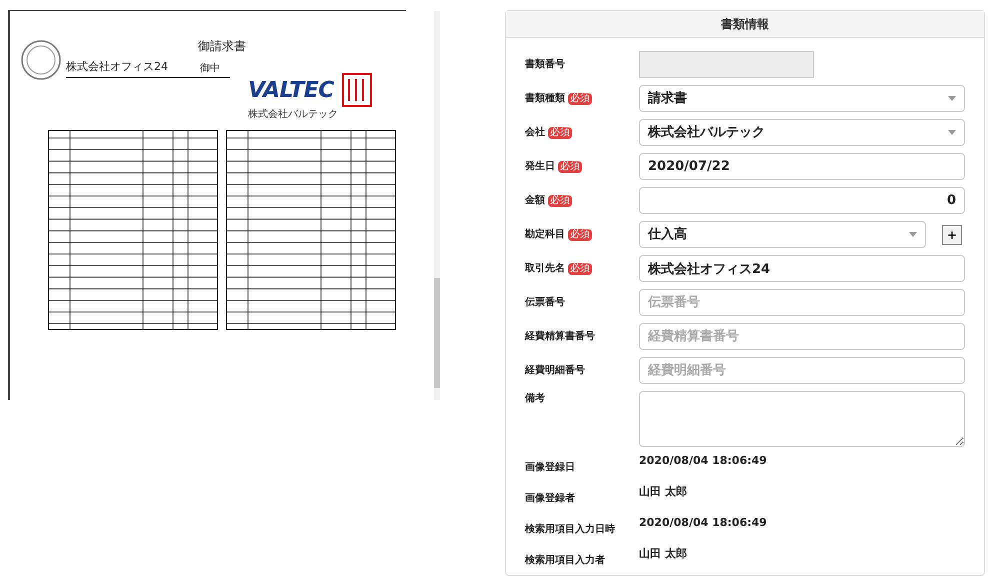 This screenshot has height=584, width=1000. What do you see at coordinates (802, 370) in the screenshot?
I see `input-field: 経費明細番号` at bounding box center [802, 370].